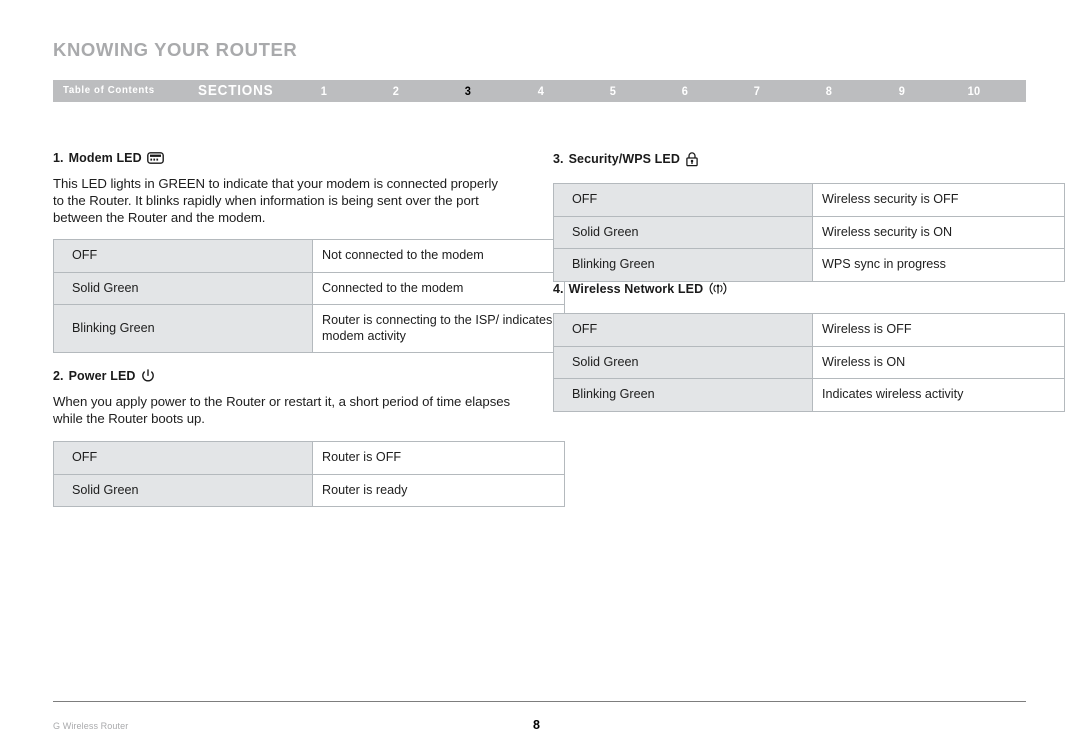 The width and height of the screenshot is (1080, 756). I want to click on nav-section-4: 4, so click(541, 91).